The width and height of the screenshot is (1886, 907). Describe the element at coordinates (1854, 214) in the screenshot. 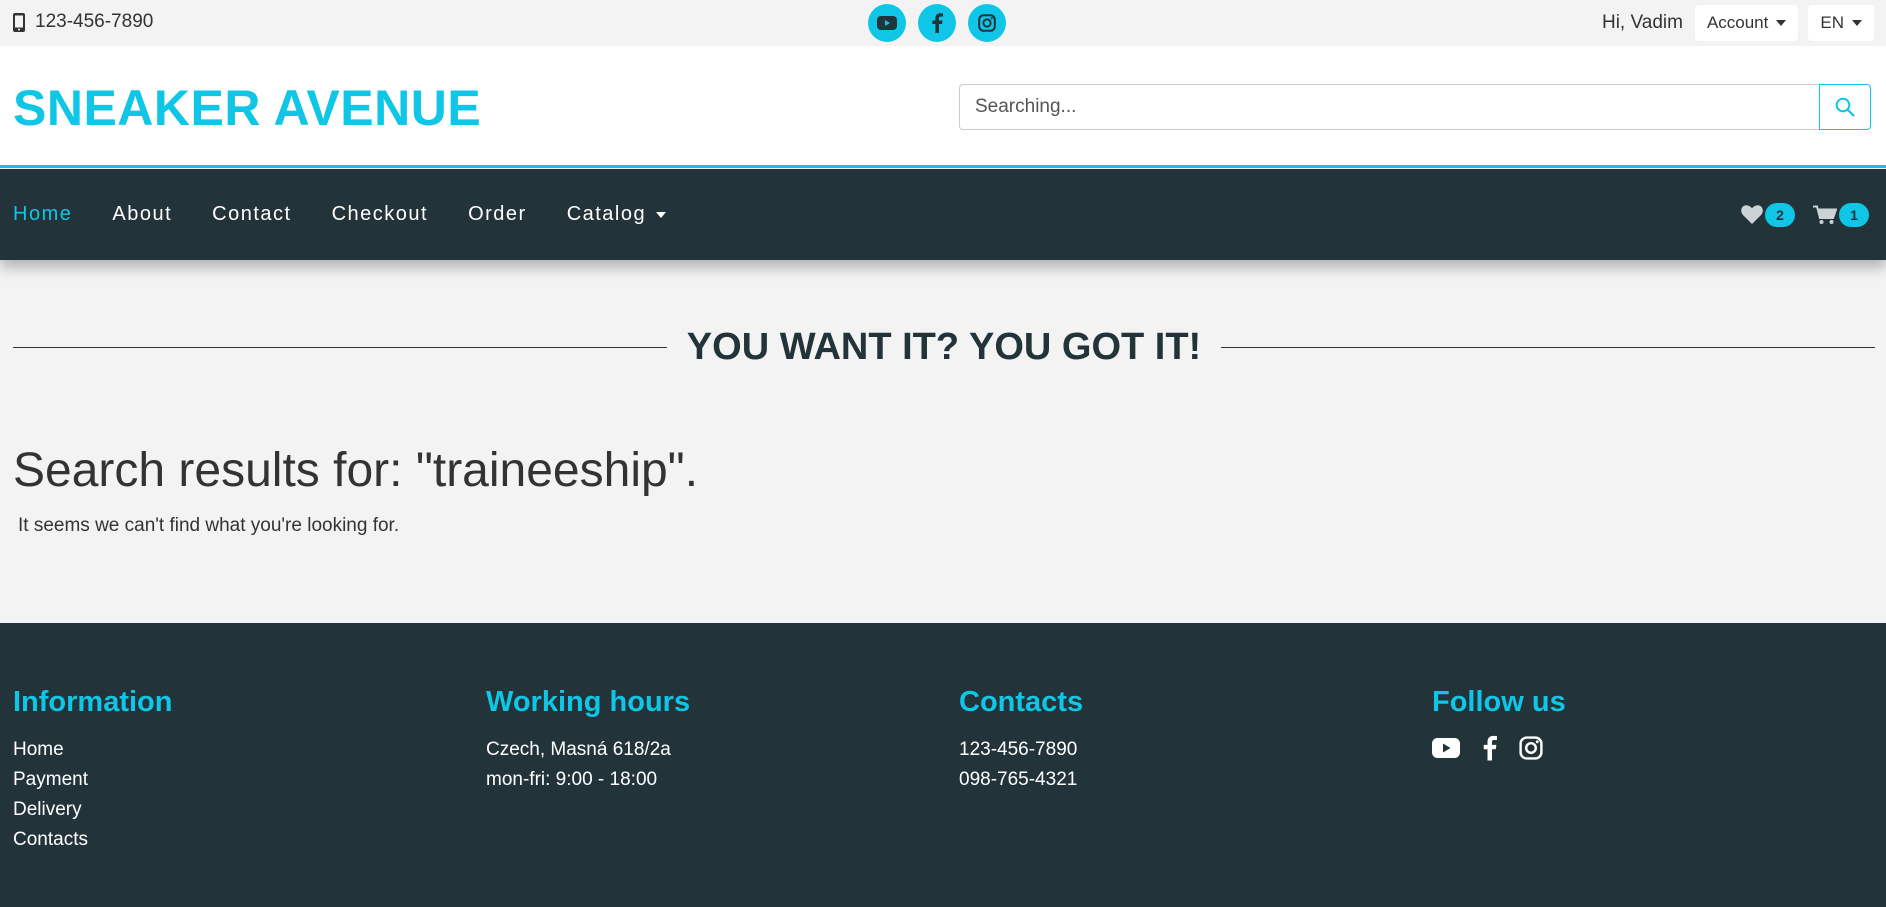

I see `cart-count-badge: 1` at that location.